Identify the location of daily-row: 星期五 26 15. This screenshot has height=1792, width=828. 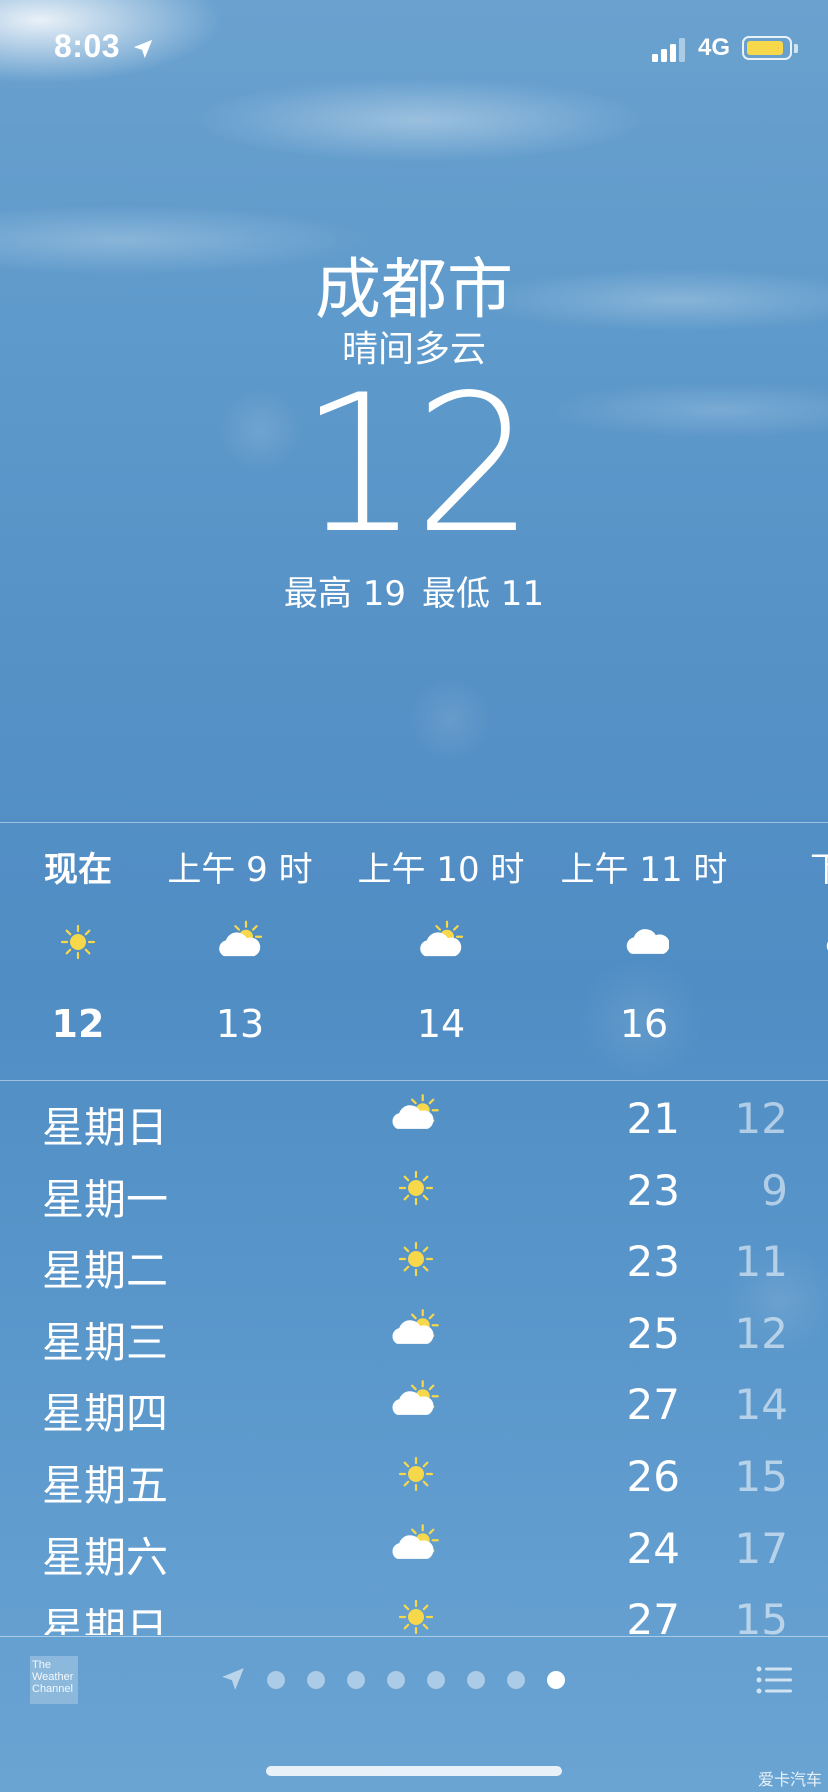
(414, 1478).